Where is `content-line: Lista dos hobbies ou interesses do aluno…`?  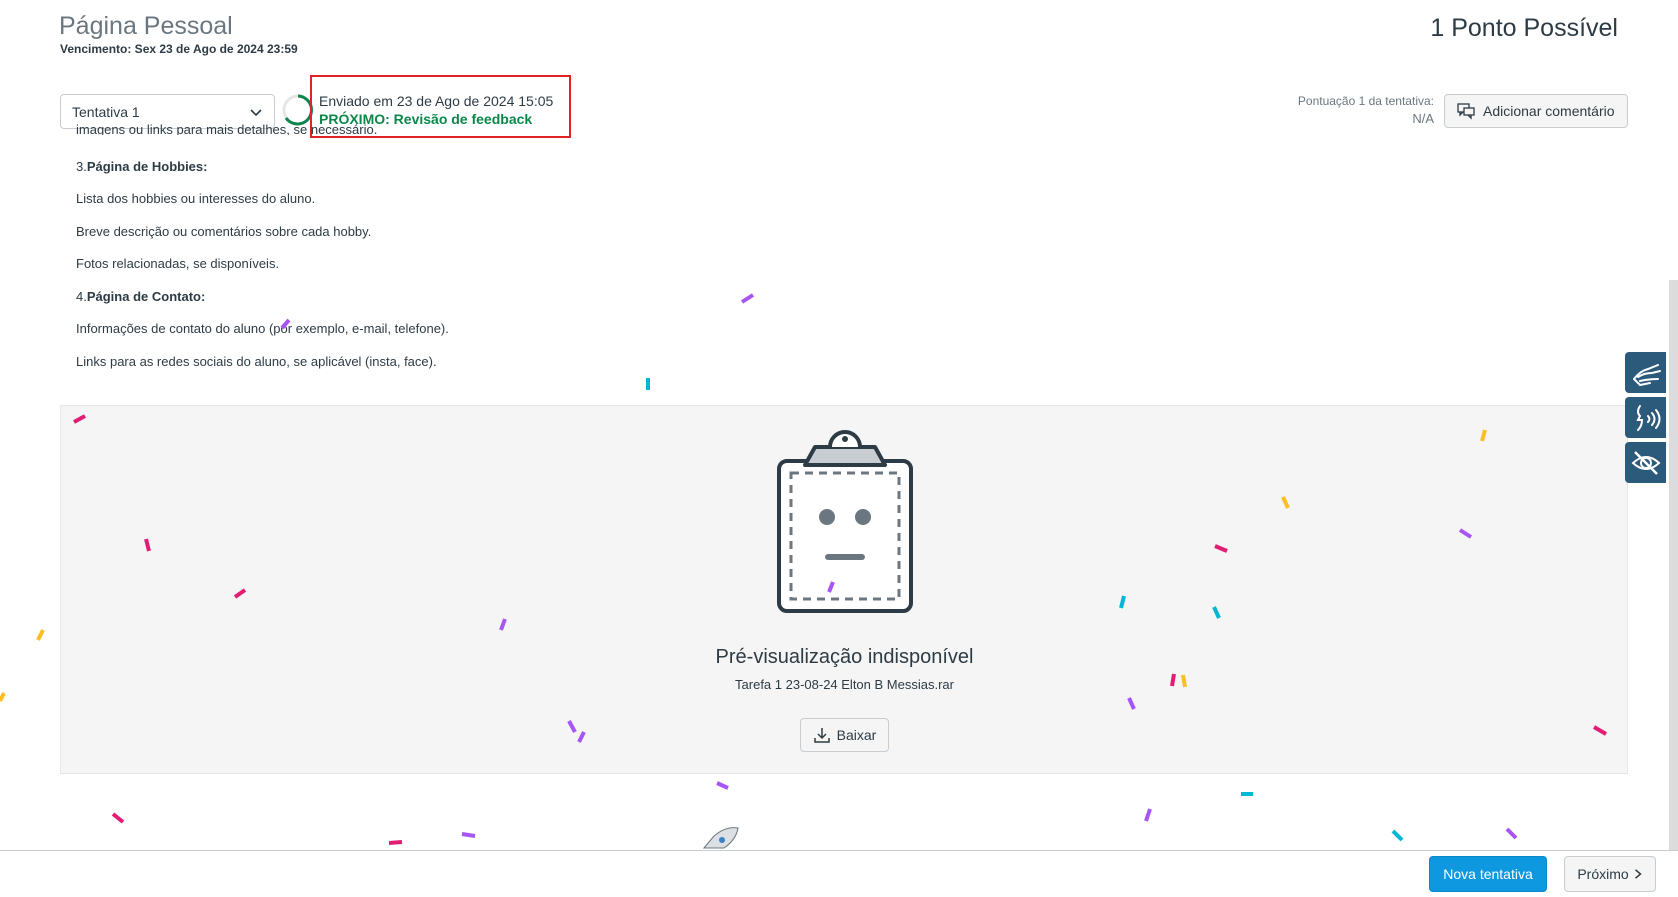
content-line: Lista dos hobbies ou interesses do aluno… is located at coordinates (196, 198).